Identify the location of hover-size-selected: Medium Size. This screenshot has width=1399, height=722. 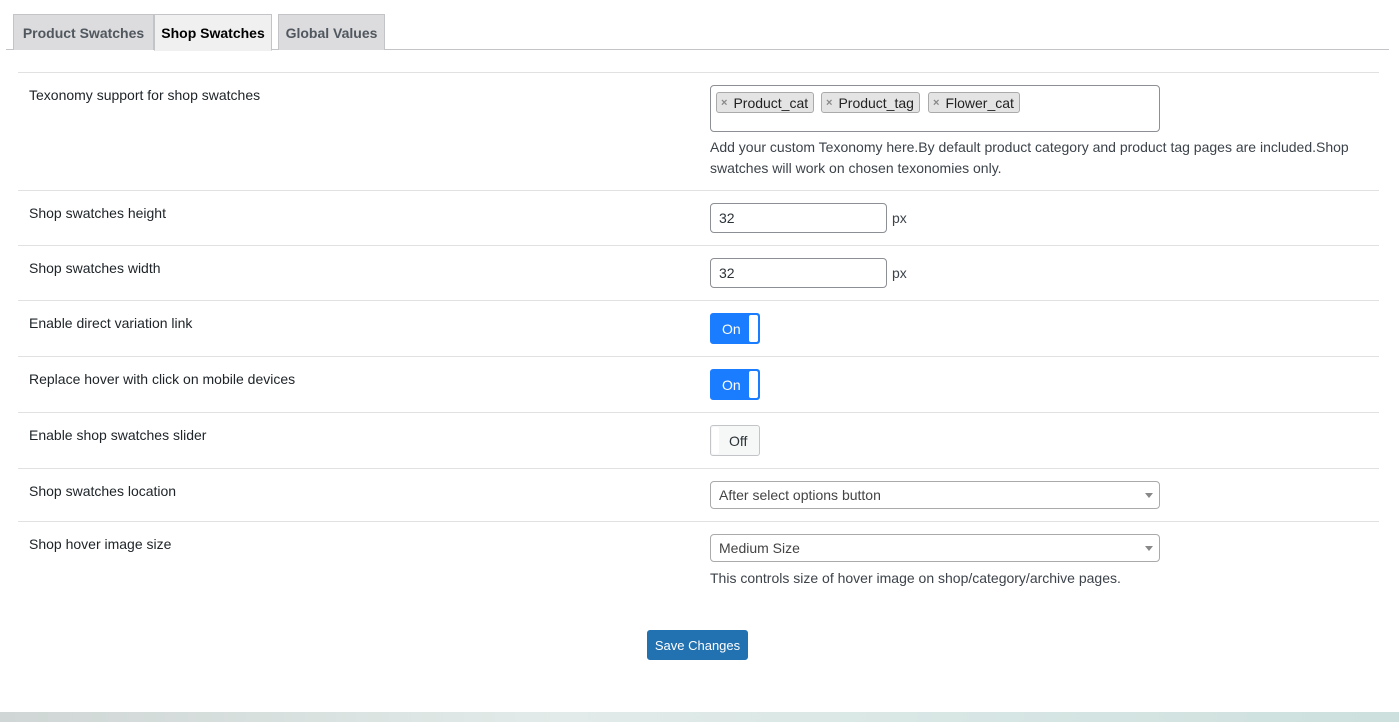
(759, 548).